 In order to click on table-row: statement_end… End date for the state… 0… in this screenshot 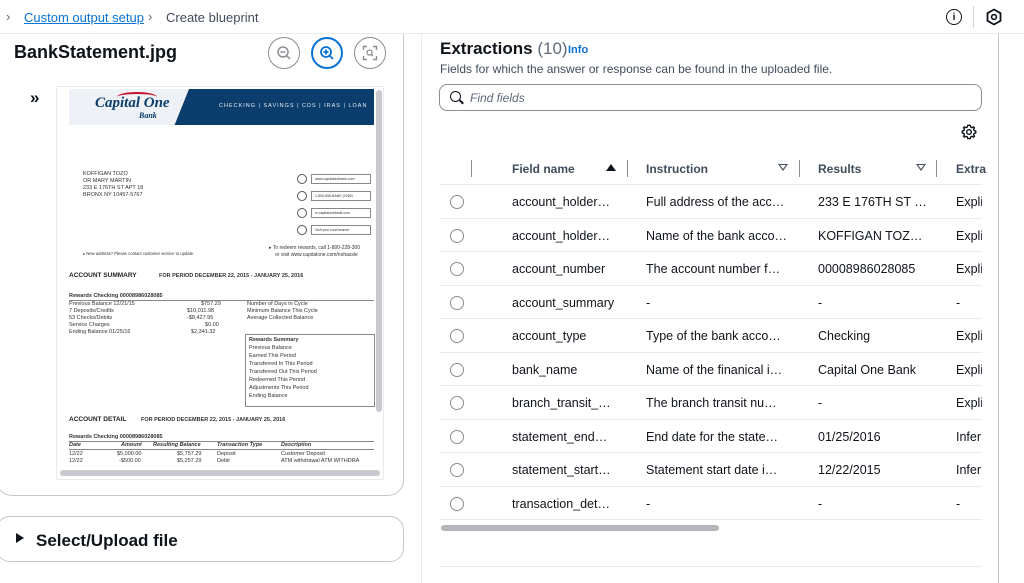, I will do `click(711, 436)`.